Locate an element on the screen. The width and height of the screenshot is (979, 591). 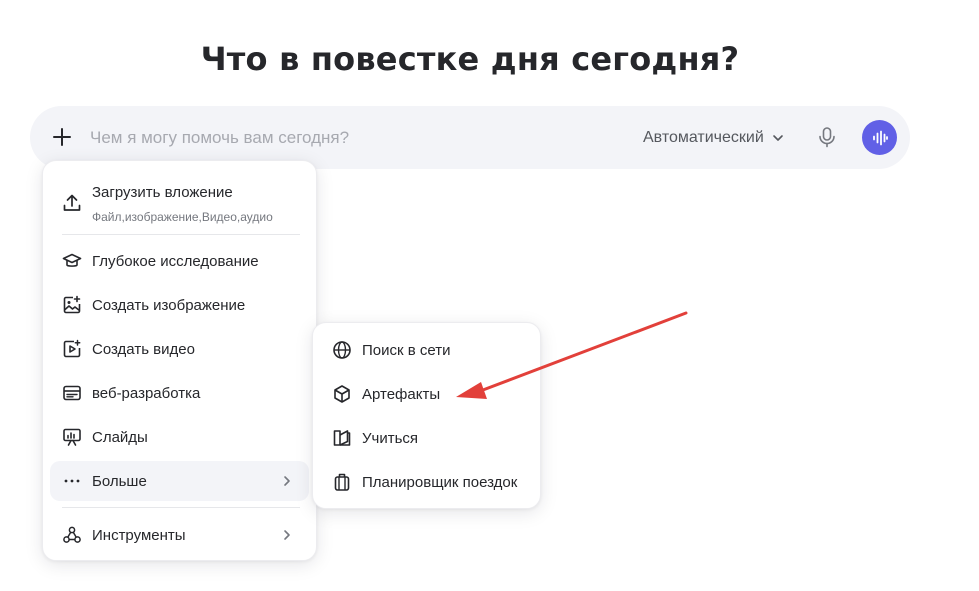
image-plus-icon is located at coordinates (72, 305).